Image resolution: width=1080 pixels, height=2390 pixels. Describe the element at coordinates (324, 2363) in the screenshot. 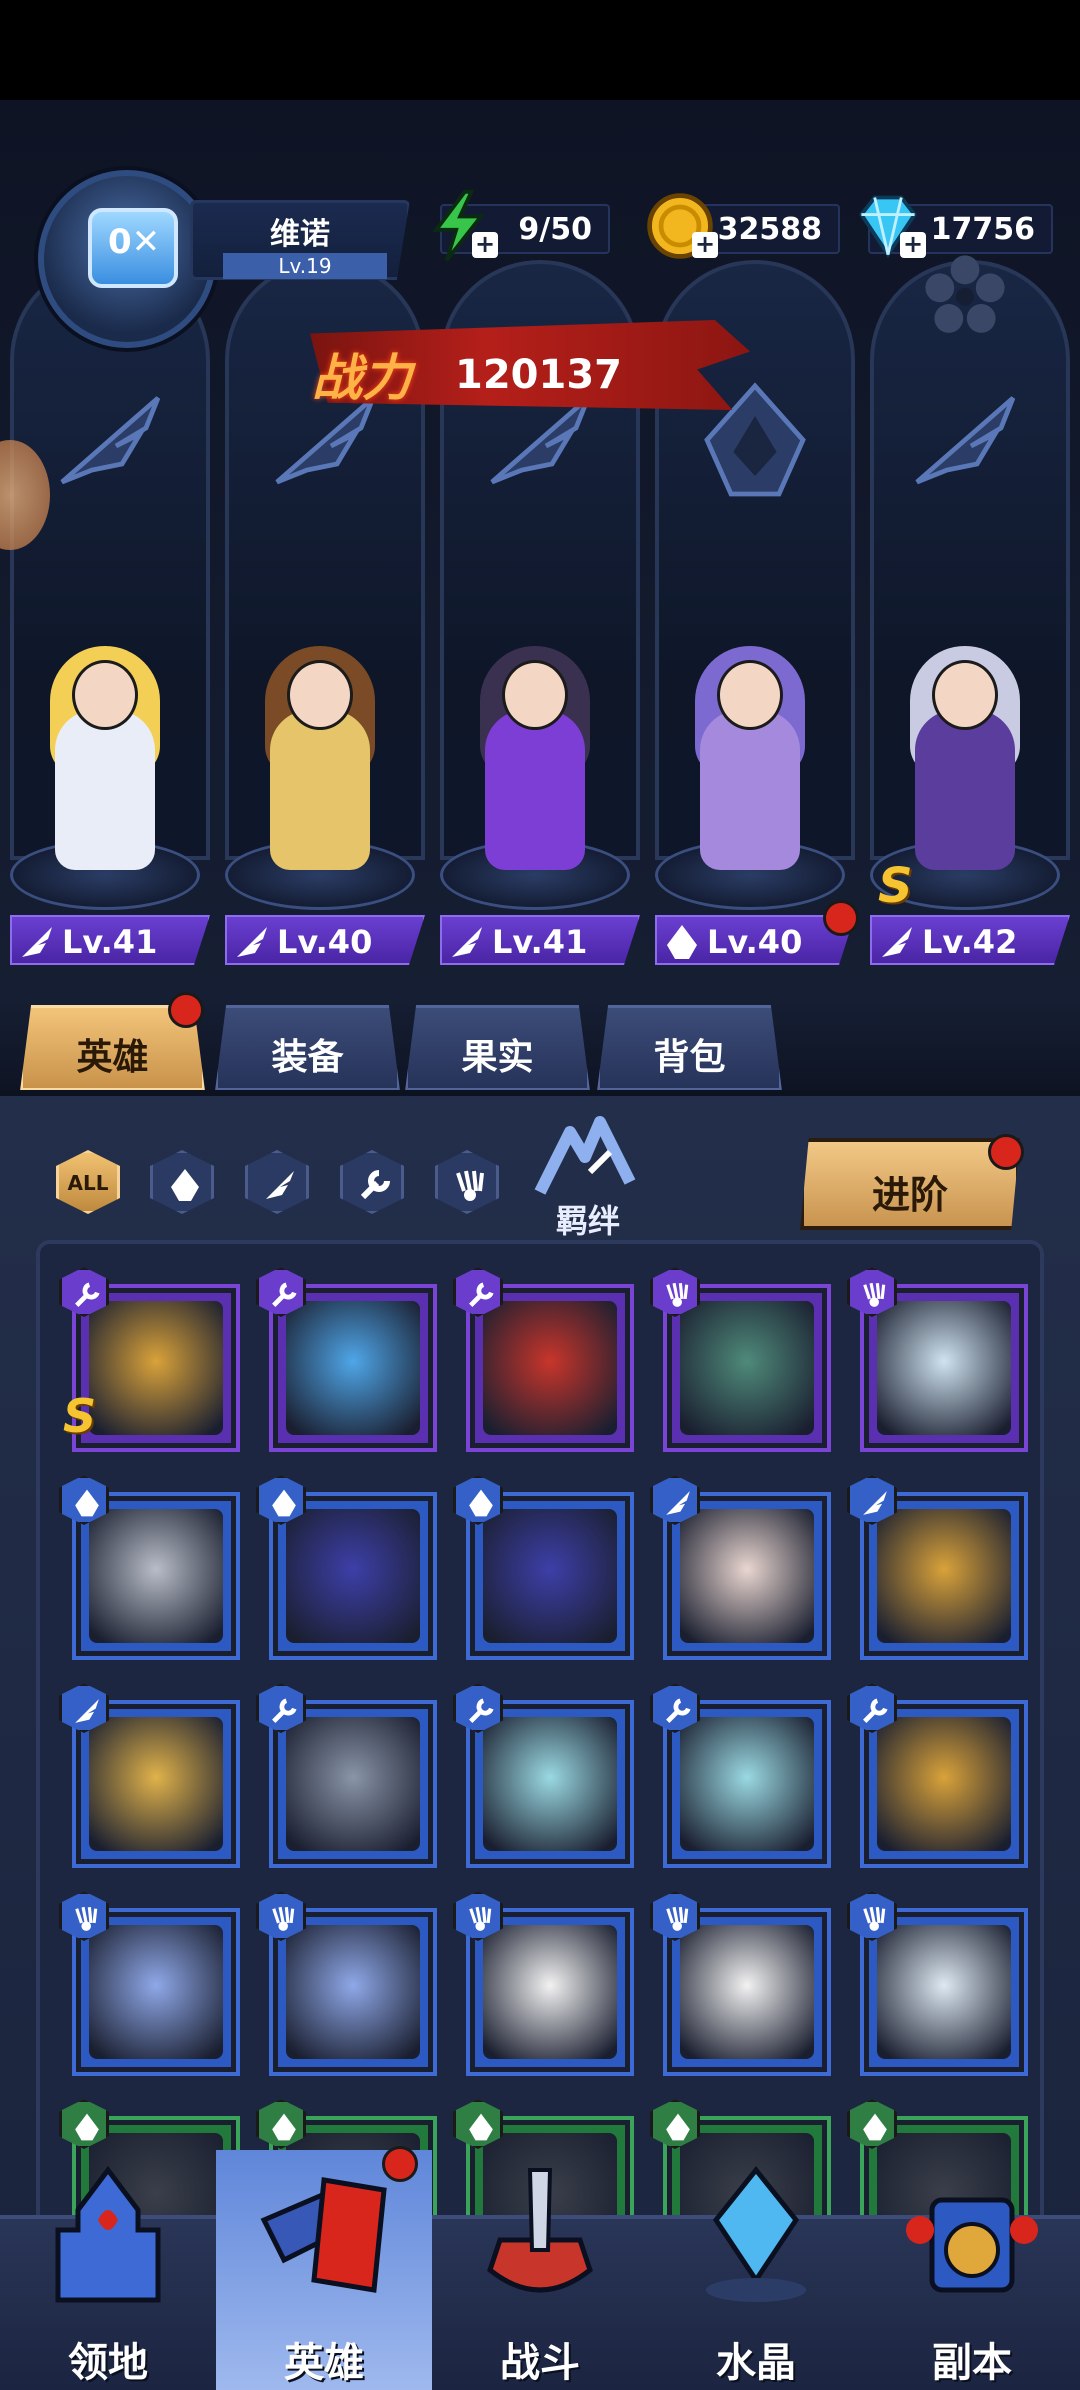

I see `nav-label: 英雄` at that location.